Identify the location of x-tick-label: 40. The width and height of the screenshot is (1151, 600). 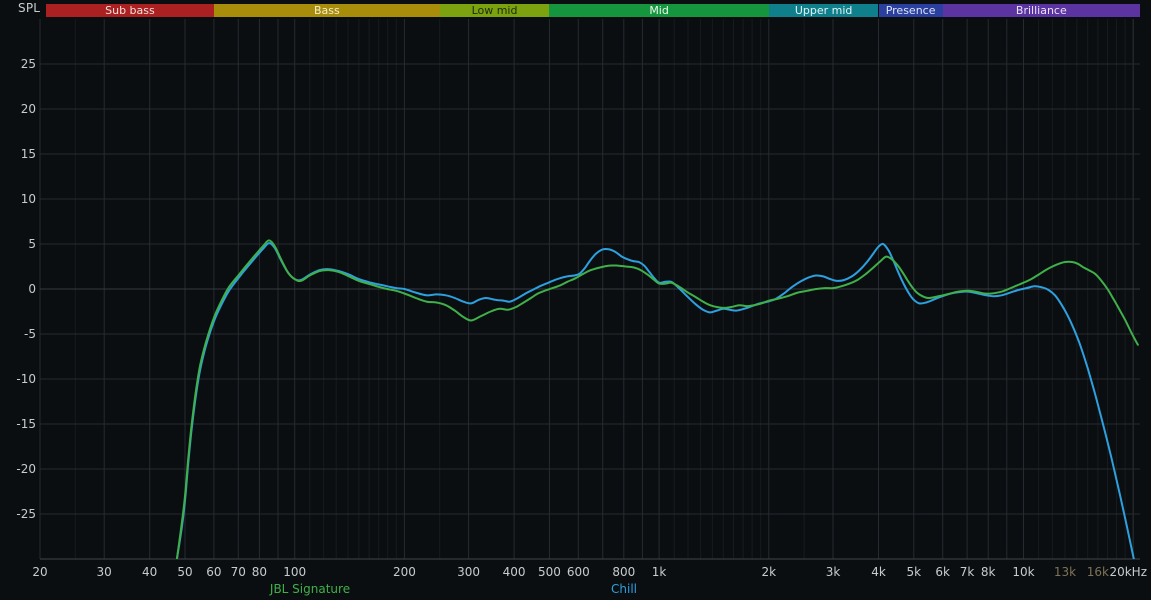
(149, 572).